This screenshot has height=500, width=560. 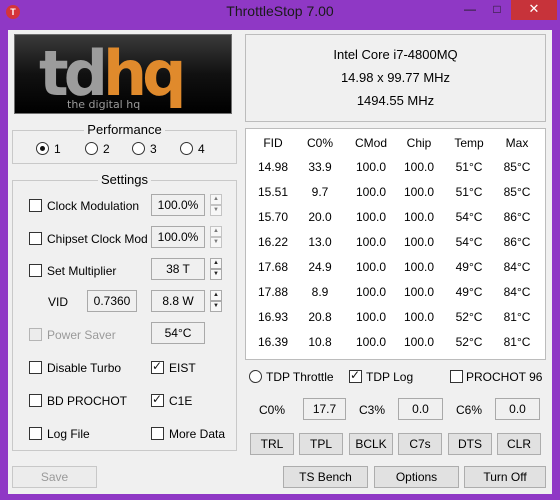 What do you see at coordinates (93, 206) in the screenshot?
I see `clock-modulation-label: Clock Modulation` at bounding box center [93, 206].